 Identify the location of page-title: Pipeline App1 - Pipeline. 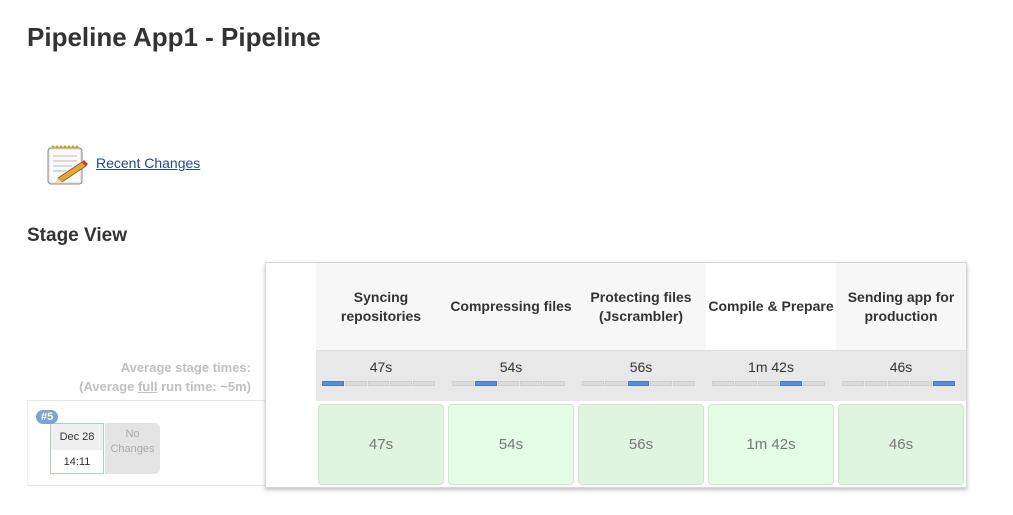
(174, 37).